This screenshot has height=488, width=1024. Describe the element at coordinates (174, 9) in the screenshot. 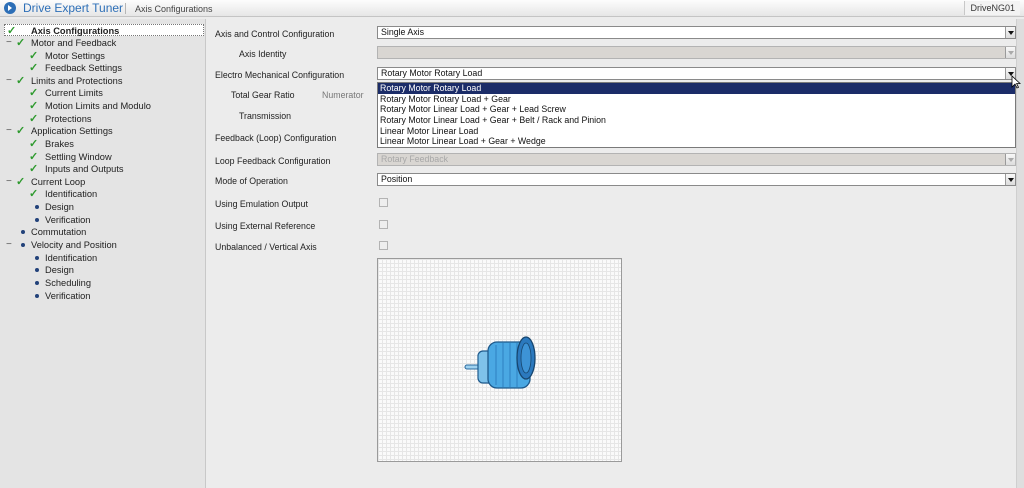

I see `breadcrumb: Axis Configurations` at that location.